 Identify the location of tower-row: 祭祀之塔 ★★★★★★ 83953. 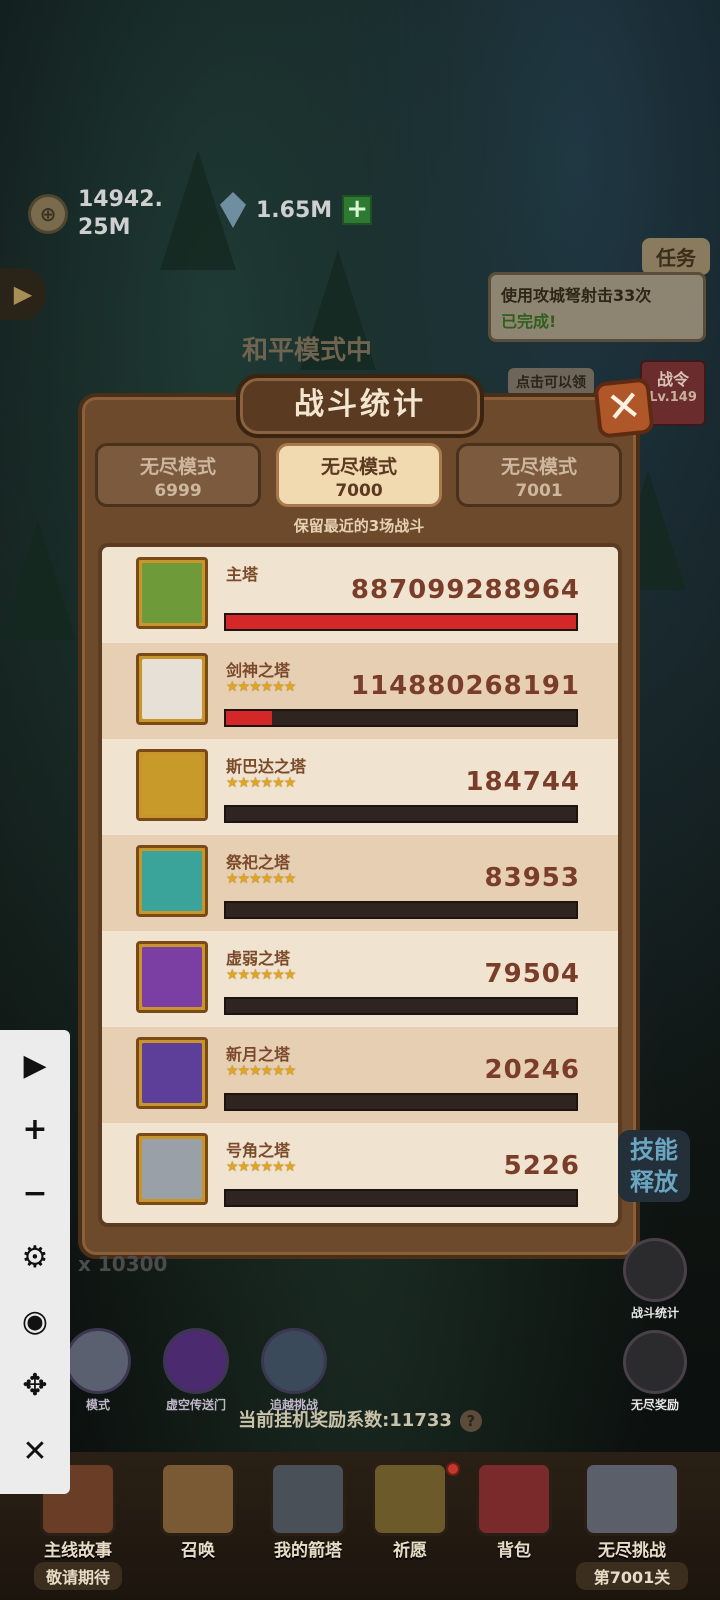
(360, 883).